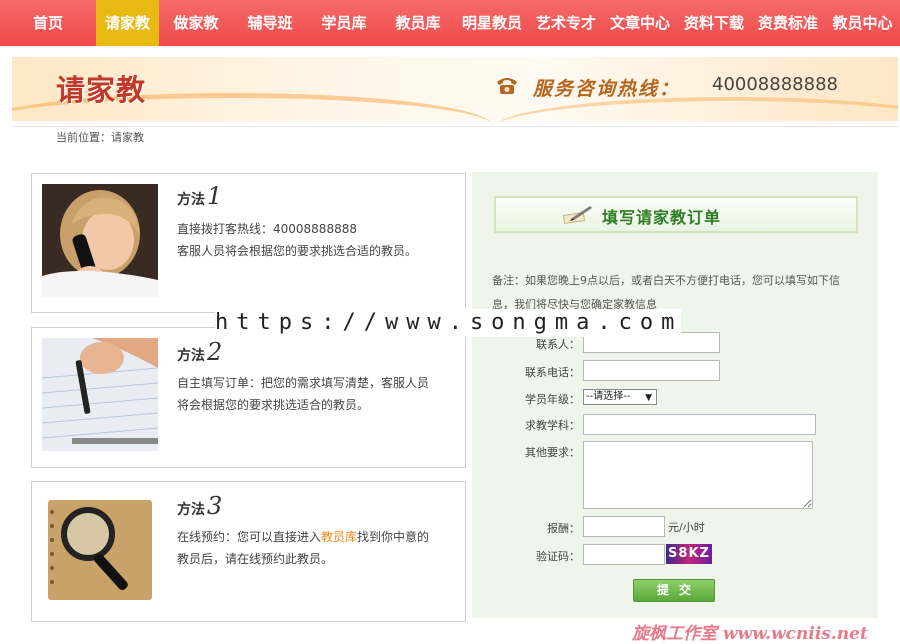 Image resolution: width=900 pixels, height=644 pixels. Describe the element at coordinates (607, 89) in the screenshot. I see `hotline-label: 服务咨询热线：` at that location.